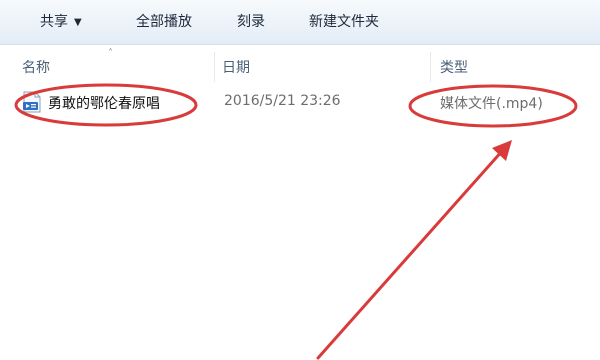 This screenshot has width=600, height=360. I want to click on new-folder-label: 新建文件夹, so click(344, 22).